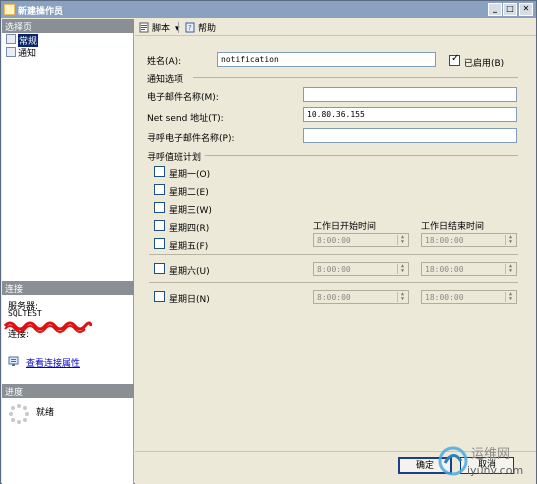 The width and height of the screenshot is (537, 484). What do you see at coordinates (21, 52) in the screenshot?
I see `nav-item-notifications: 通知` at bounding box center [21, 52].